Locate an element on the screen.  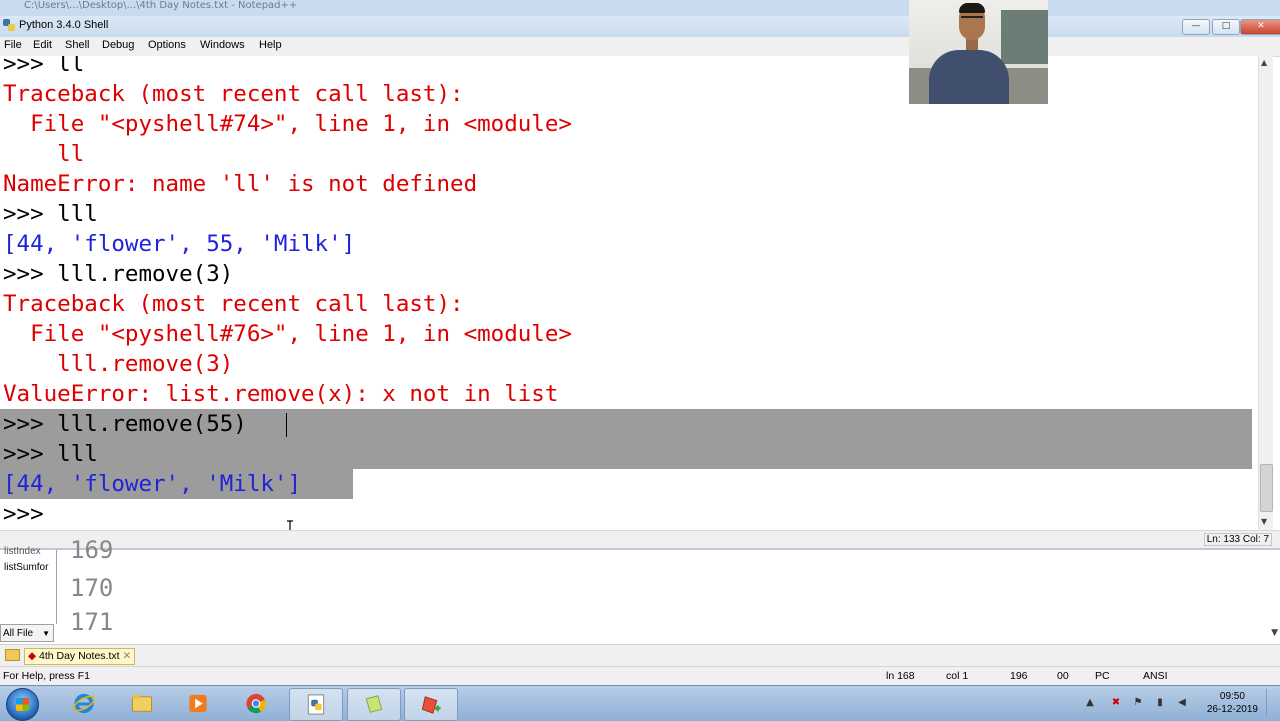
file-filter-select: All File ▼ is located at coordinates (27, 633).